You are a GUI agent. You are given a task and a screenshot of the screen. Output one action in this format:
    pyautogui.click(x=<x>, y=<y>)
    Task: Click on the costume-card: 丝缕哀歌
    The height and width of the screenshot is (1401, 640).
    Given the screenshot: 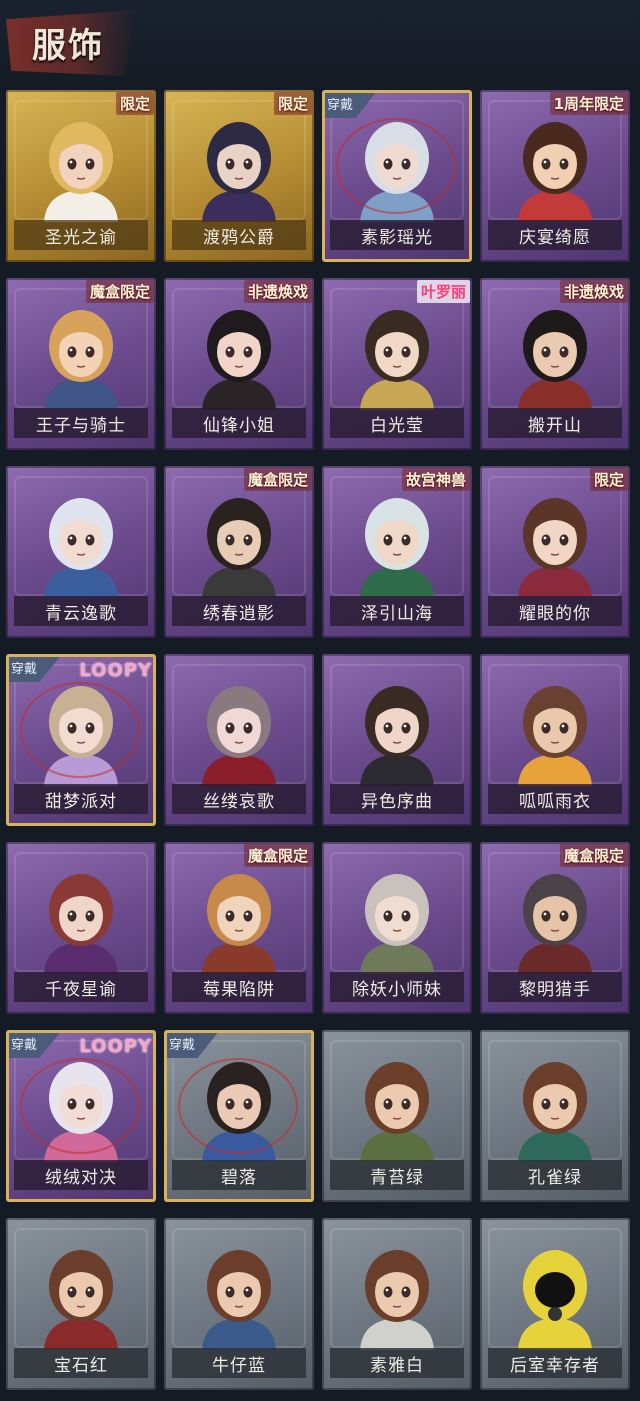 What is the action you would take?
    pyautogui.click(x=239, y=740)
    